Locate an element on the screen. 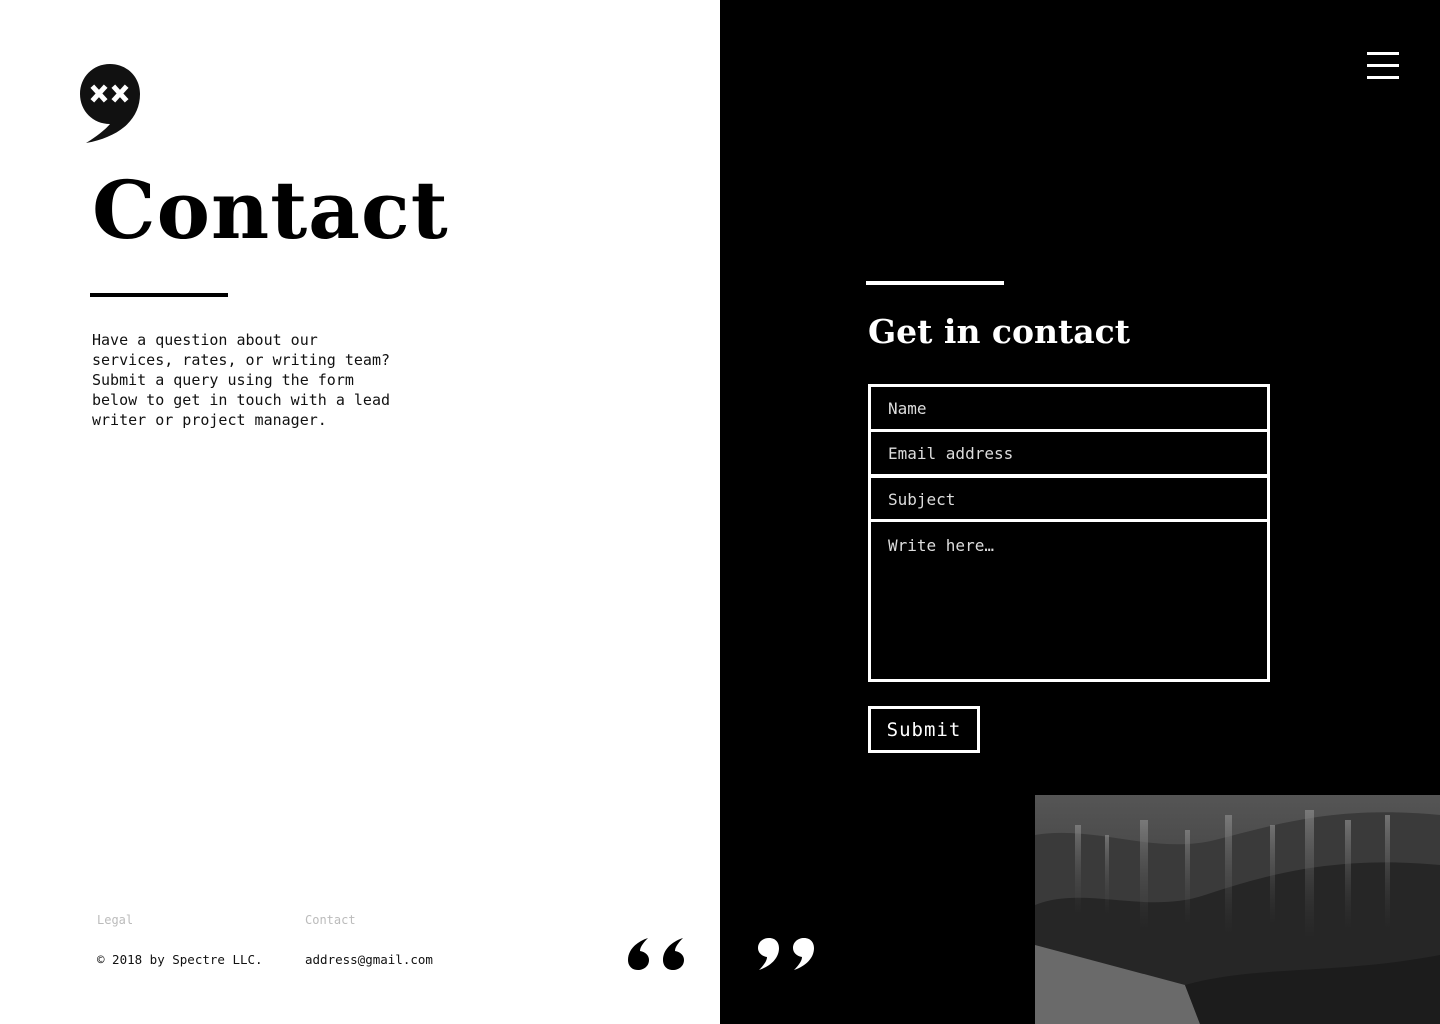  submit-button: Submit is located at coordinates (924, 729).